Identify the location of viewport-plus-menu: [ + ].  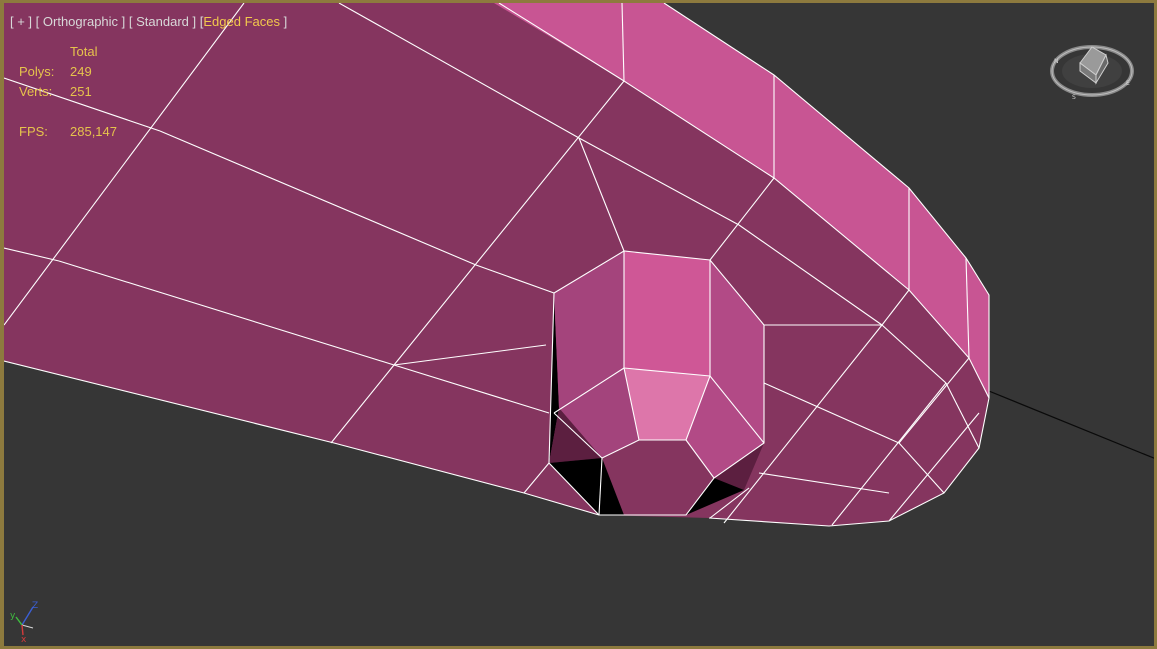
(21, 21).